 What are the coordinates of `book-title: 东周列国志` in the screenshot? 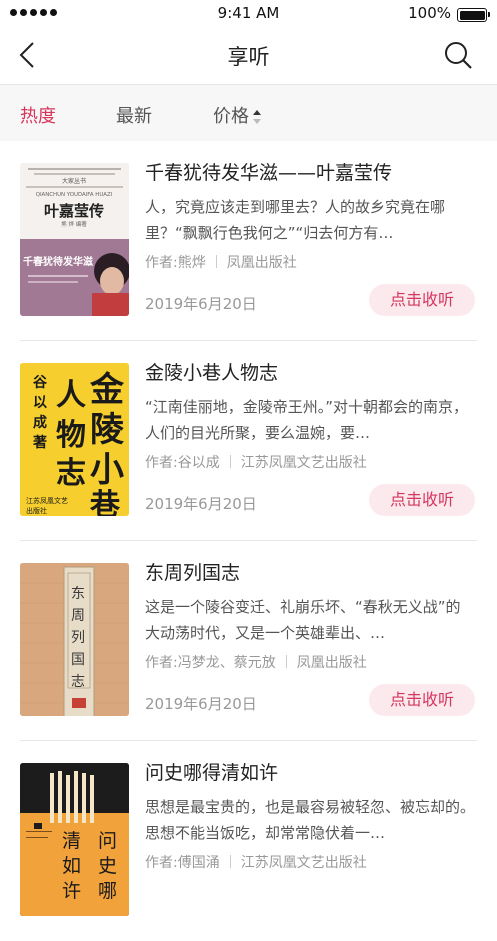 It's located at (310, 573).